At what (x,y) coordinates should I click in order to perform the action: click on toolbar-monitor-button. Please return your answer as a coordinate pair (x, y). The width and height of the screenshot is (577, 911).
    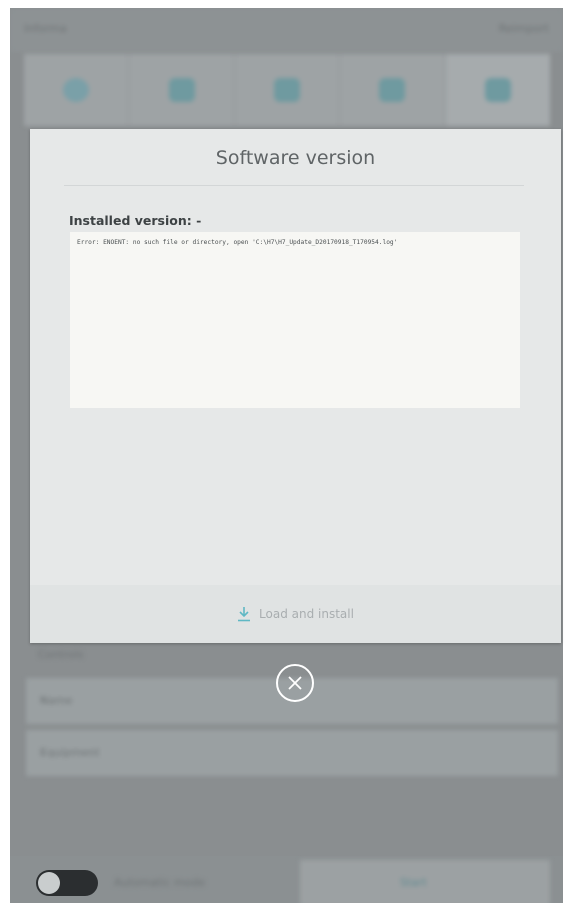
    Looking at the image, I should click on (393, 90).